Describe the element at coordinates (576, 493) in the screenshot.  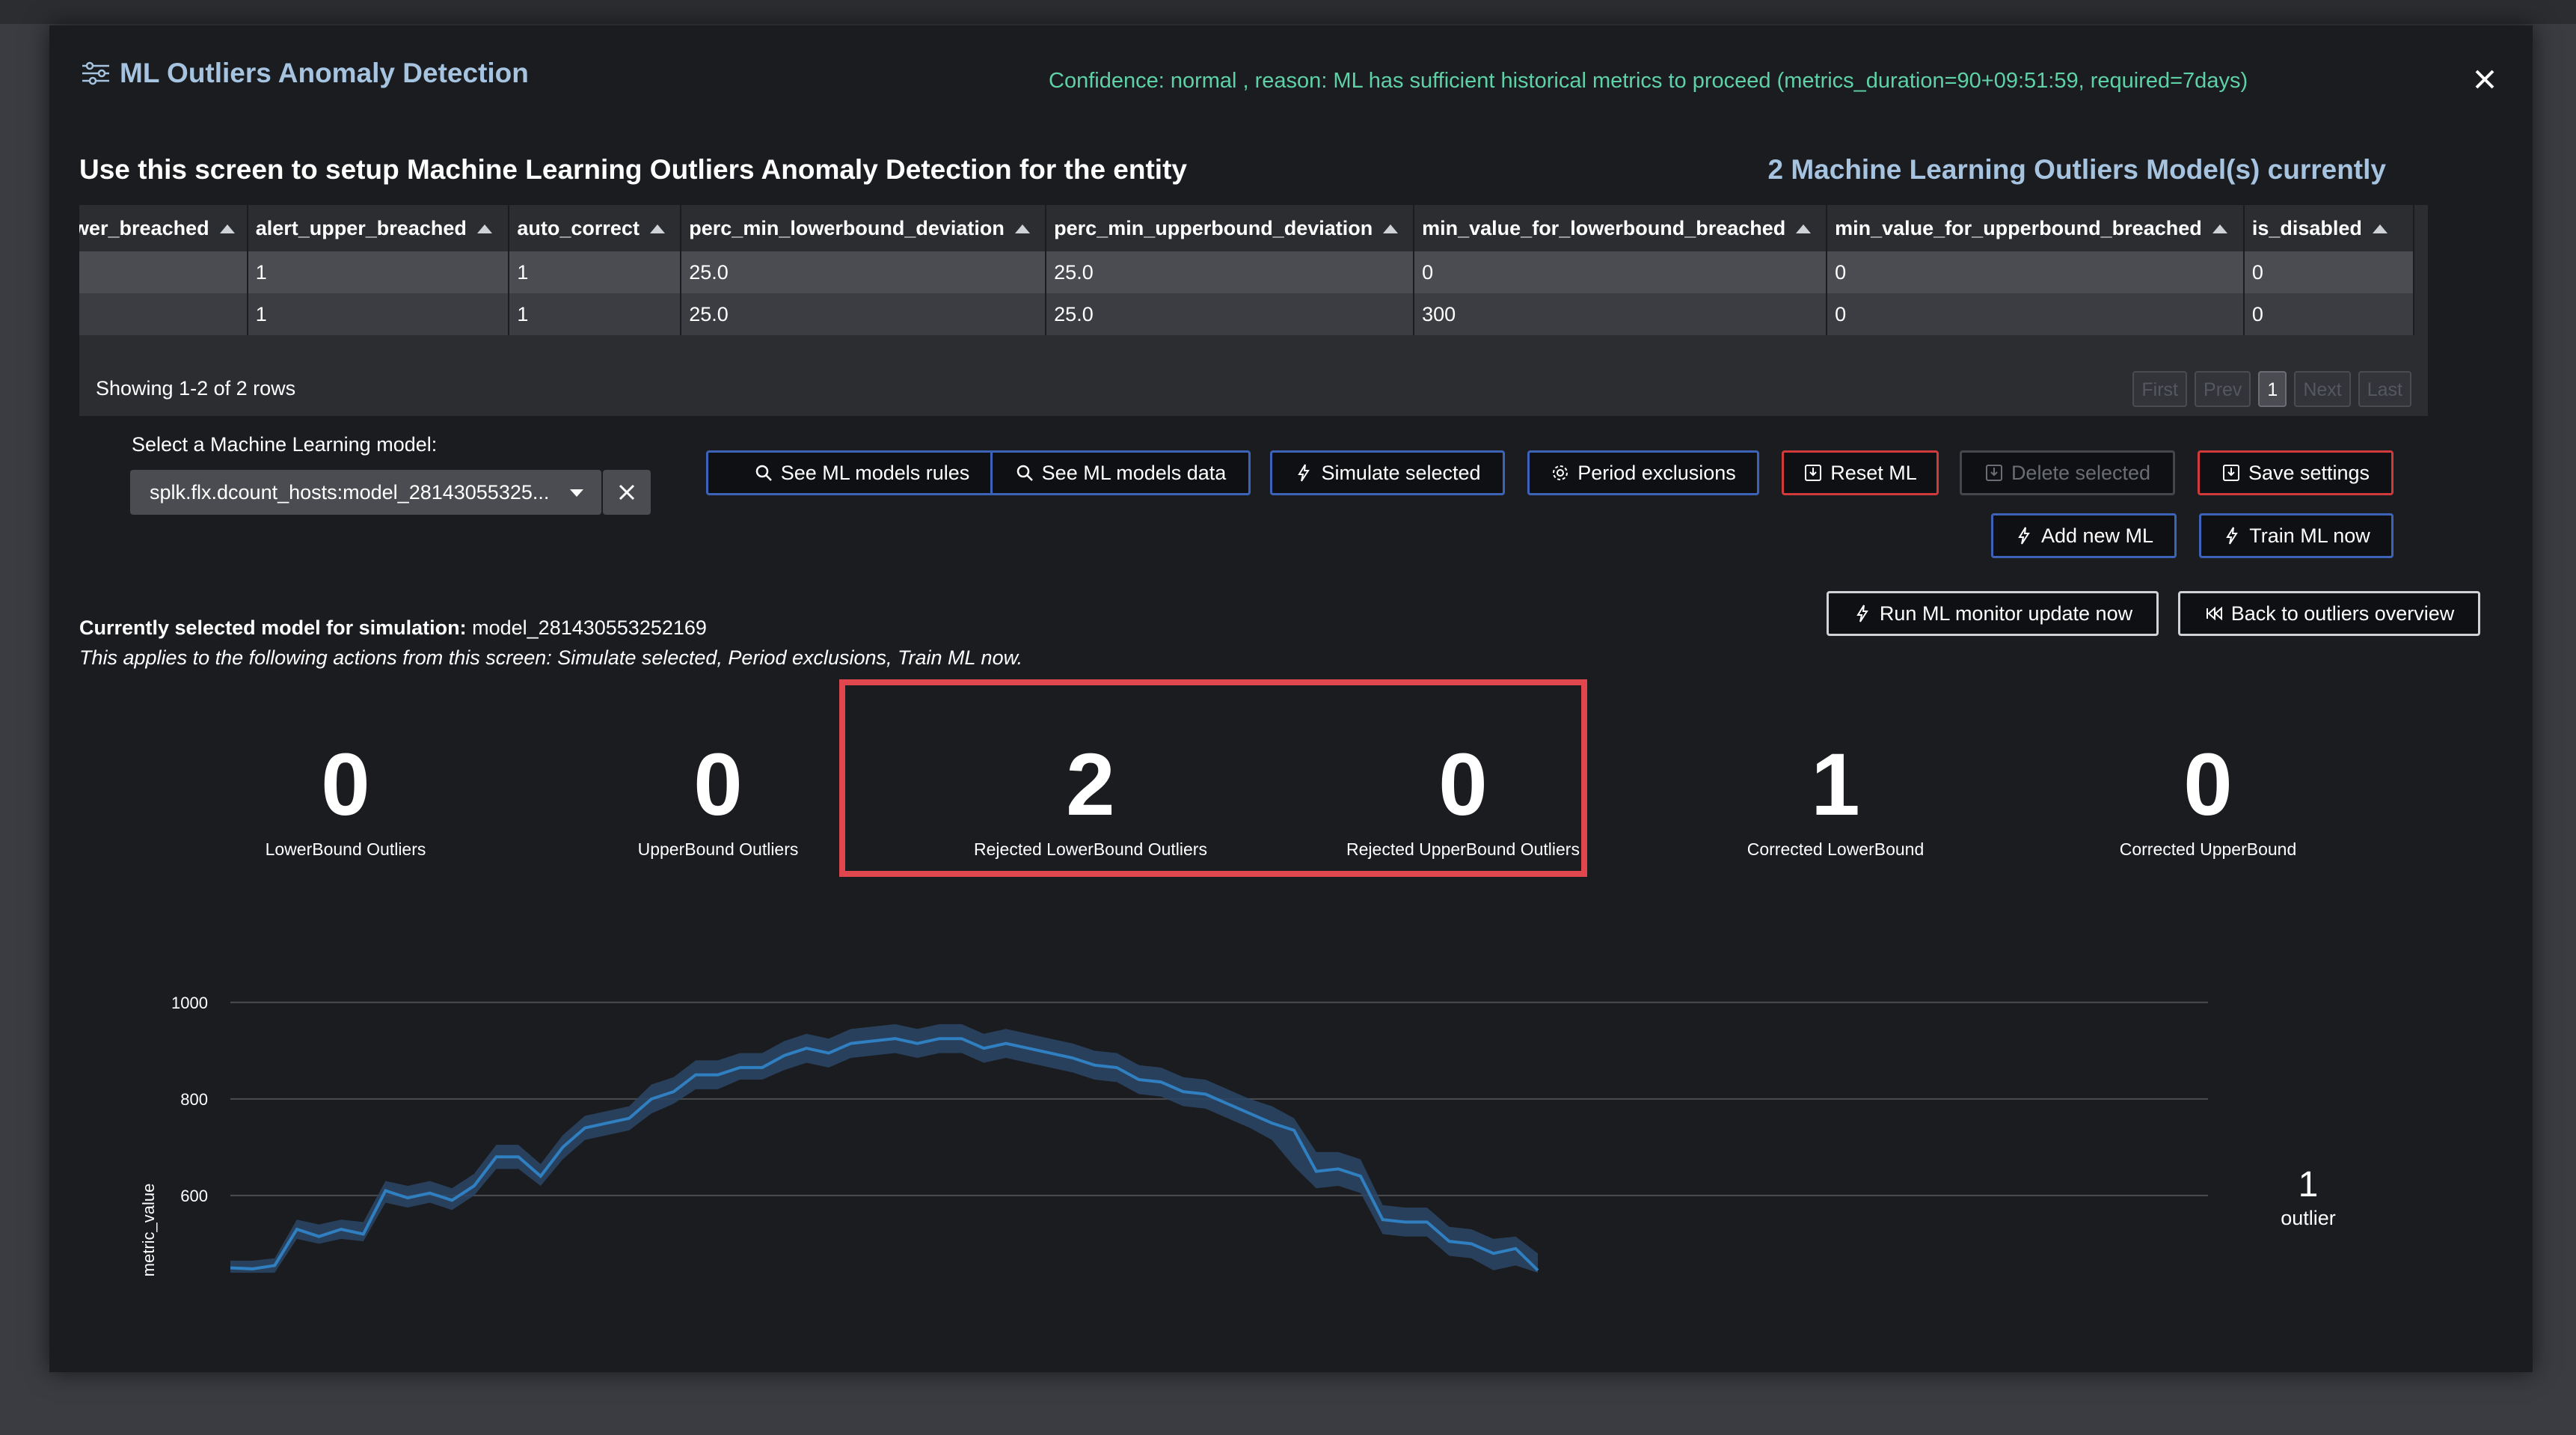
I see `chevron-down-icon` at that location.